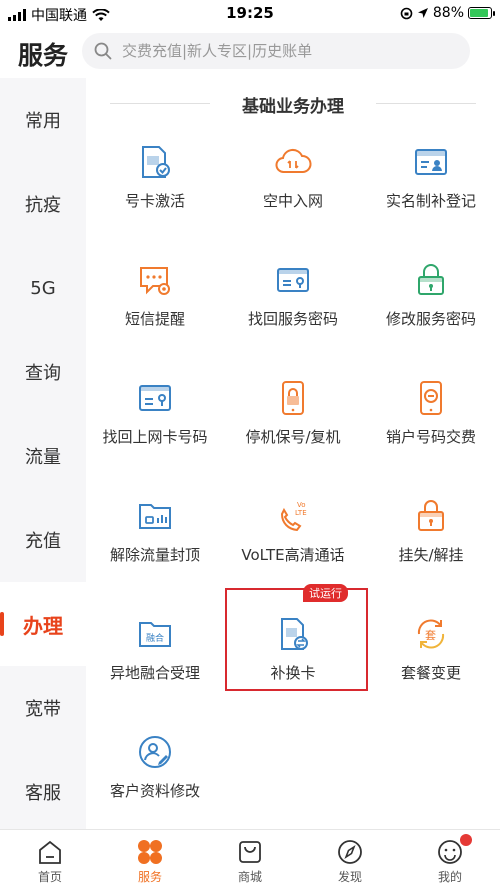 This screenshot has width=500, height=889. I want to click on sidebar-item-chaxun: 查询, so click(43, 372).